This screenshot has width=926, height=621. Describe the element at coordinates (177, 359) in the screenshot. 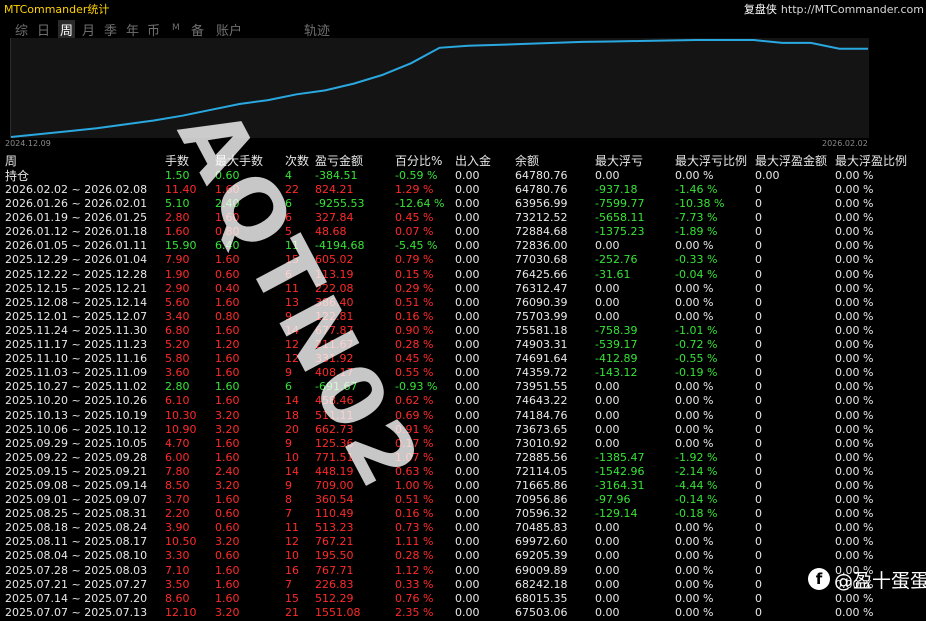

I see `lots-cell: 5.80` at that location.